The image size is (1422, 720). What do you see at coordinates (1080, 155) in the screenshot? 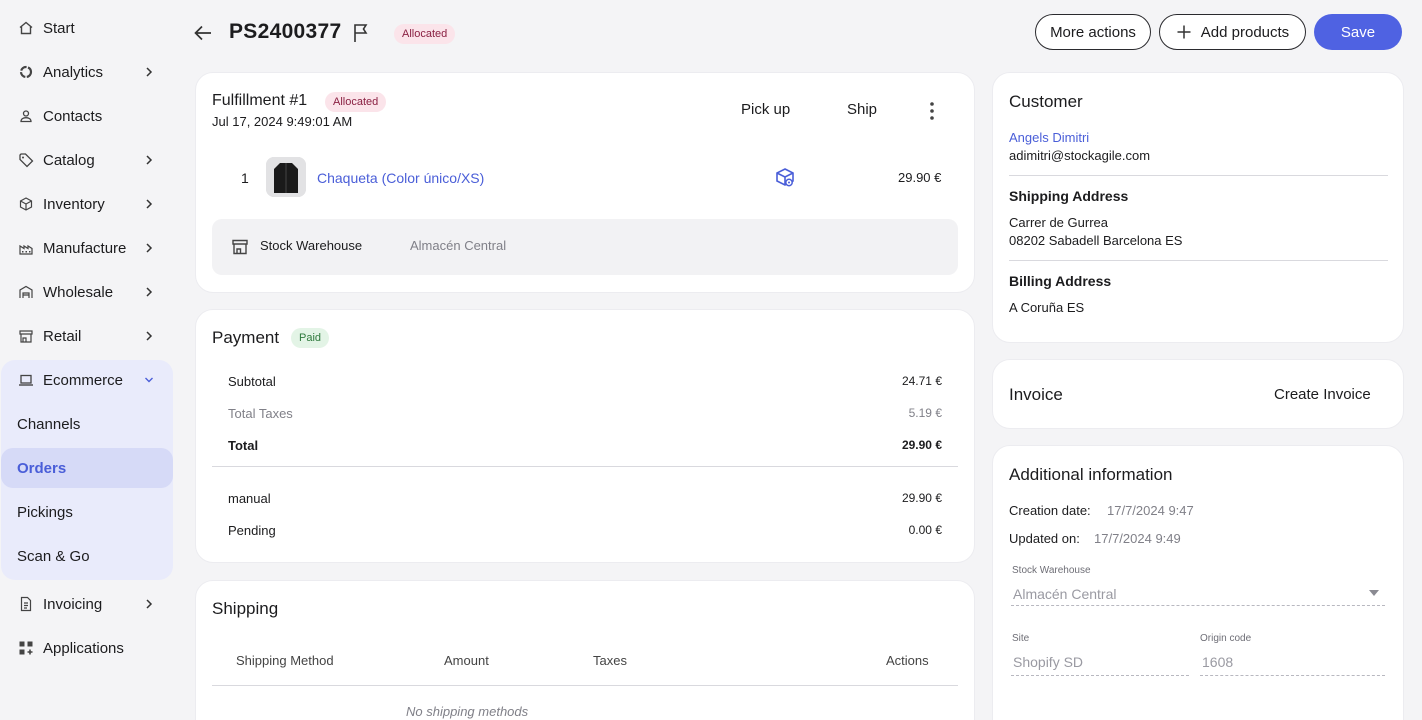
I see `customer-email: adimitri@stockagile.com` at bounding box center [1080, 155].